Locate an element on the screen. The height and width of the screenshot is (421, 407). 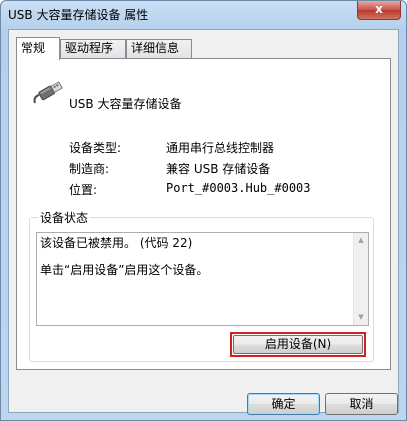
location-label: 位置: is located at coordinates (83, 190).